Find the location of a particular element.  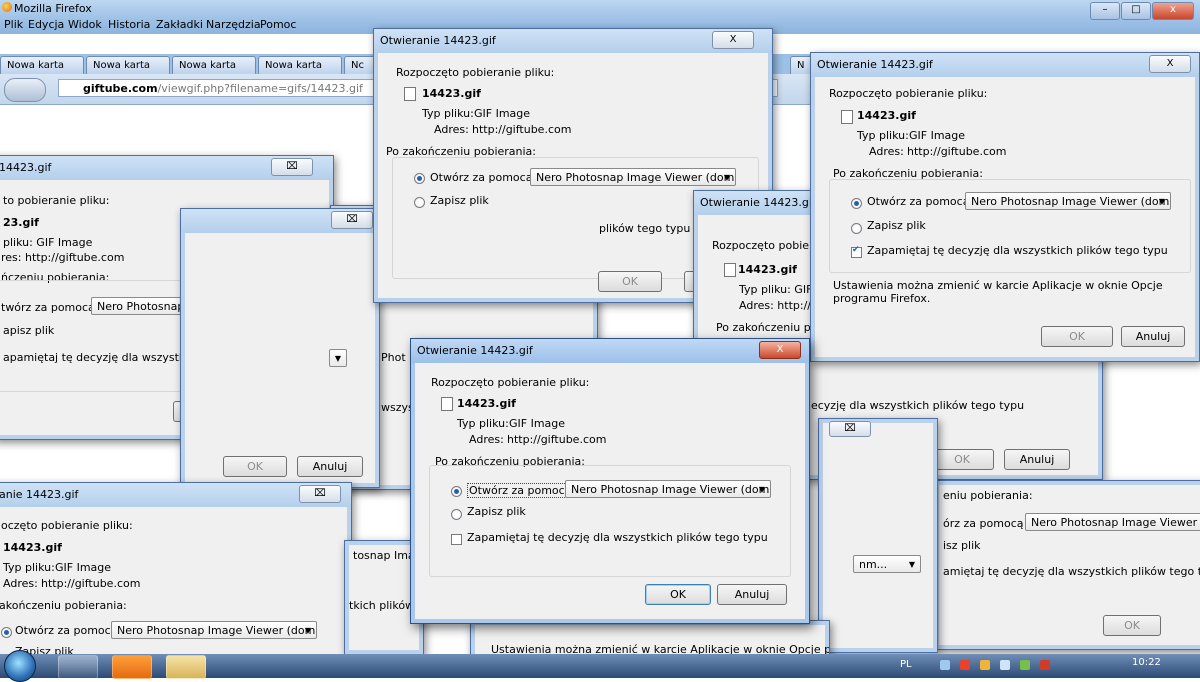

menu-plik: Plik is located at coordinates (13, 24).